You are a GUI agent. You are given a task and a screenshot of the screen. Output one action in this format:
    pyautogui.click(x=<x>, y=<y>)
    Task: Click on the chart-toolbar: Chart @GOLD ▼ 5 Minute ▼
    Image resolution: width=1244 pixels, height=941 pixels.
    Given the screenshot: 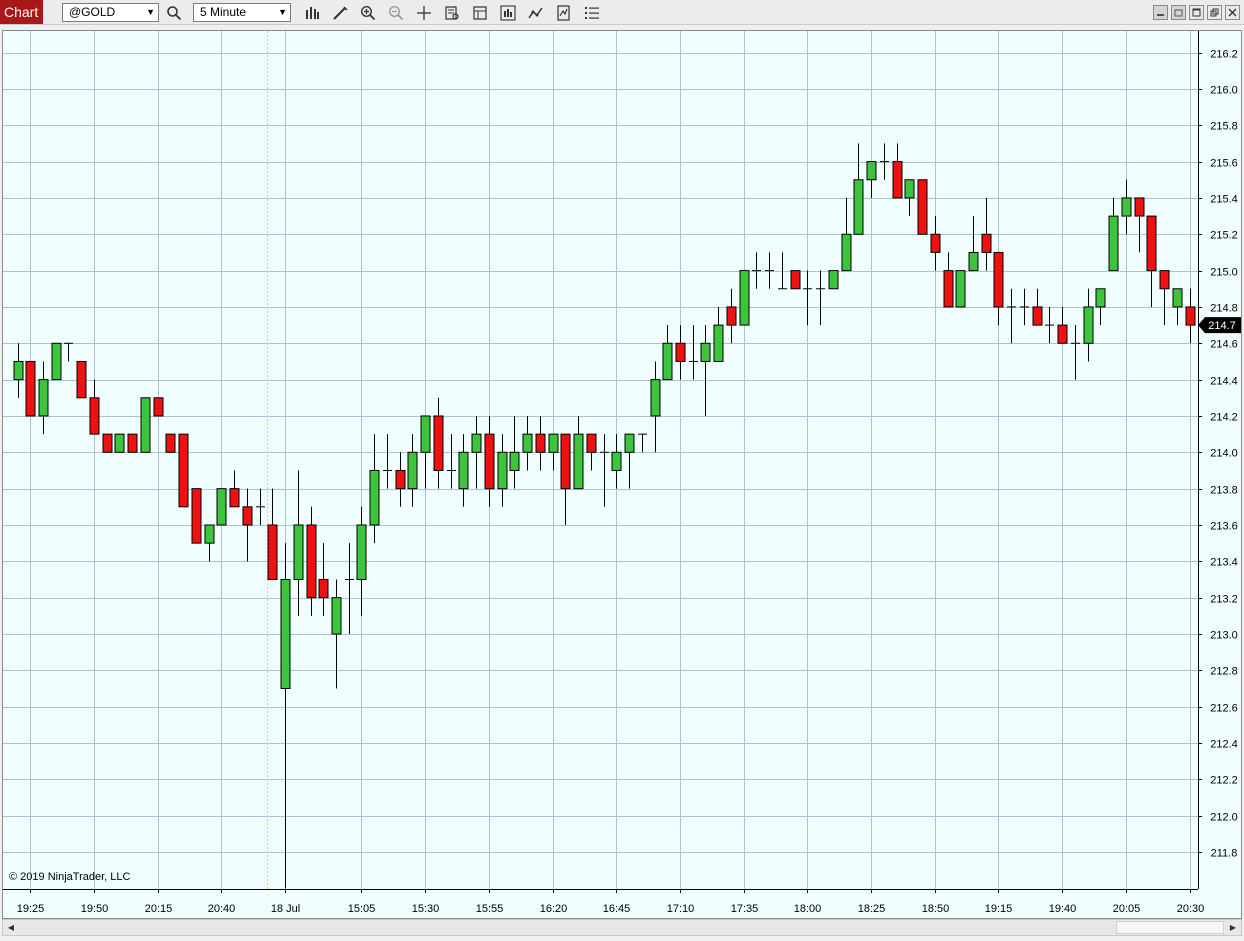 What is the action you would take?
    pyautogui.click(x=622, y=12)
    